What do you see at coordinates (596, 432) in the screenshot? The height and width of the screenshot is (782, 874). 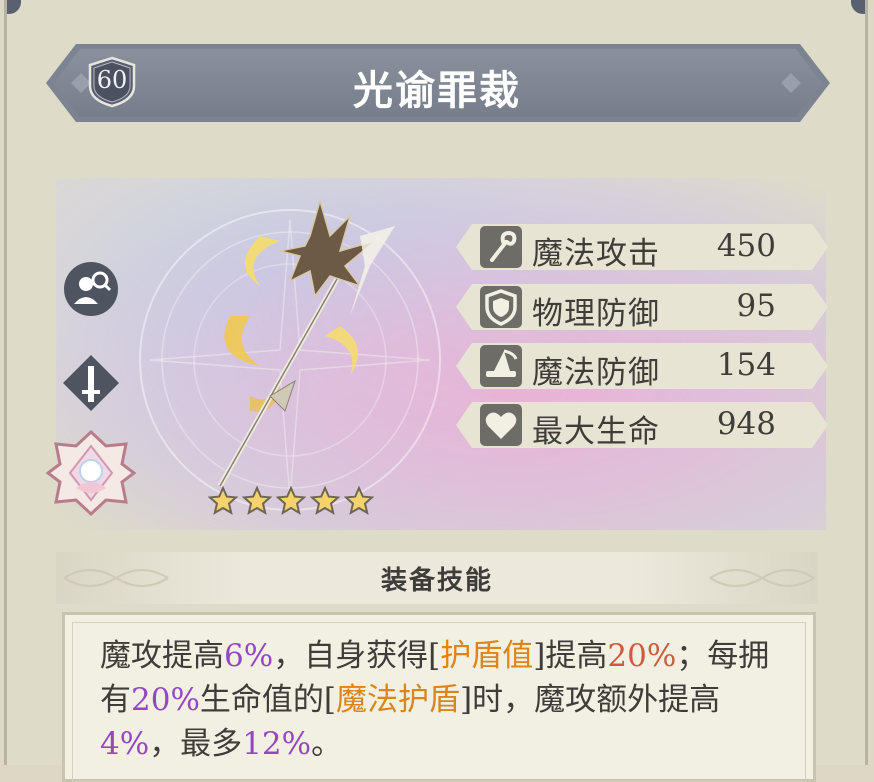 I see `stat-label: 最大生命` at bounding box center [596, 432].